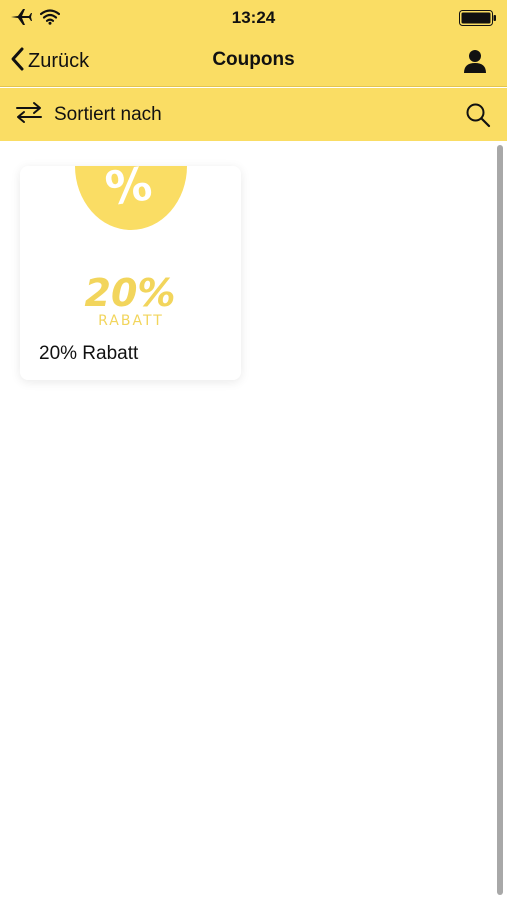 The image size is (507, 900). What do you see at coordinates (478, 115) in the screenshot?
I see `search-button` at bounding box center [478, 115].